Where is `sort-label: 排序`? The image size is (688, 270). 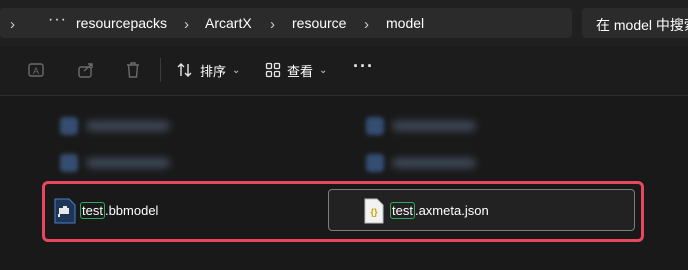
sort-label: 排序 is located at coordinates (213, 71).